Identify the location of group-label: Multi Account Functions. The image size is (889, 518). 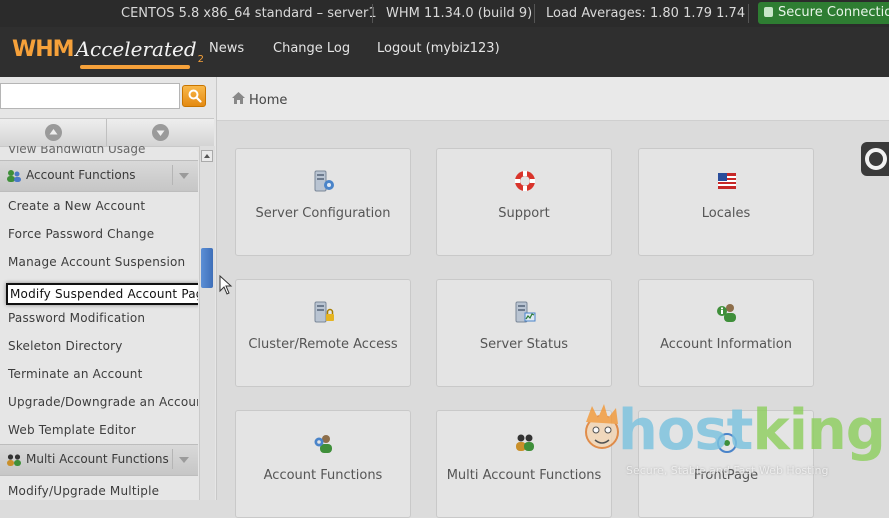
(97, 459).